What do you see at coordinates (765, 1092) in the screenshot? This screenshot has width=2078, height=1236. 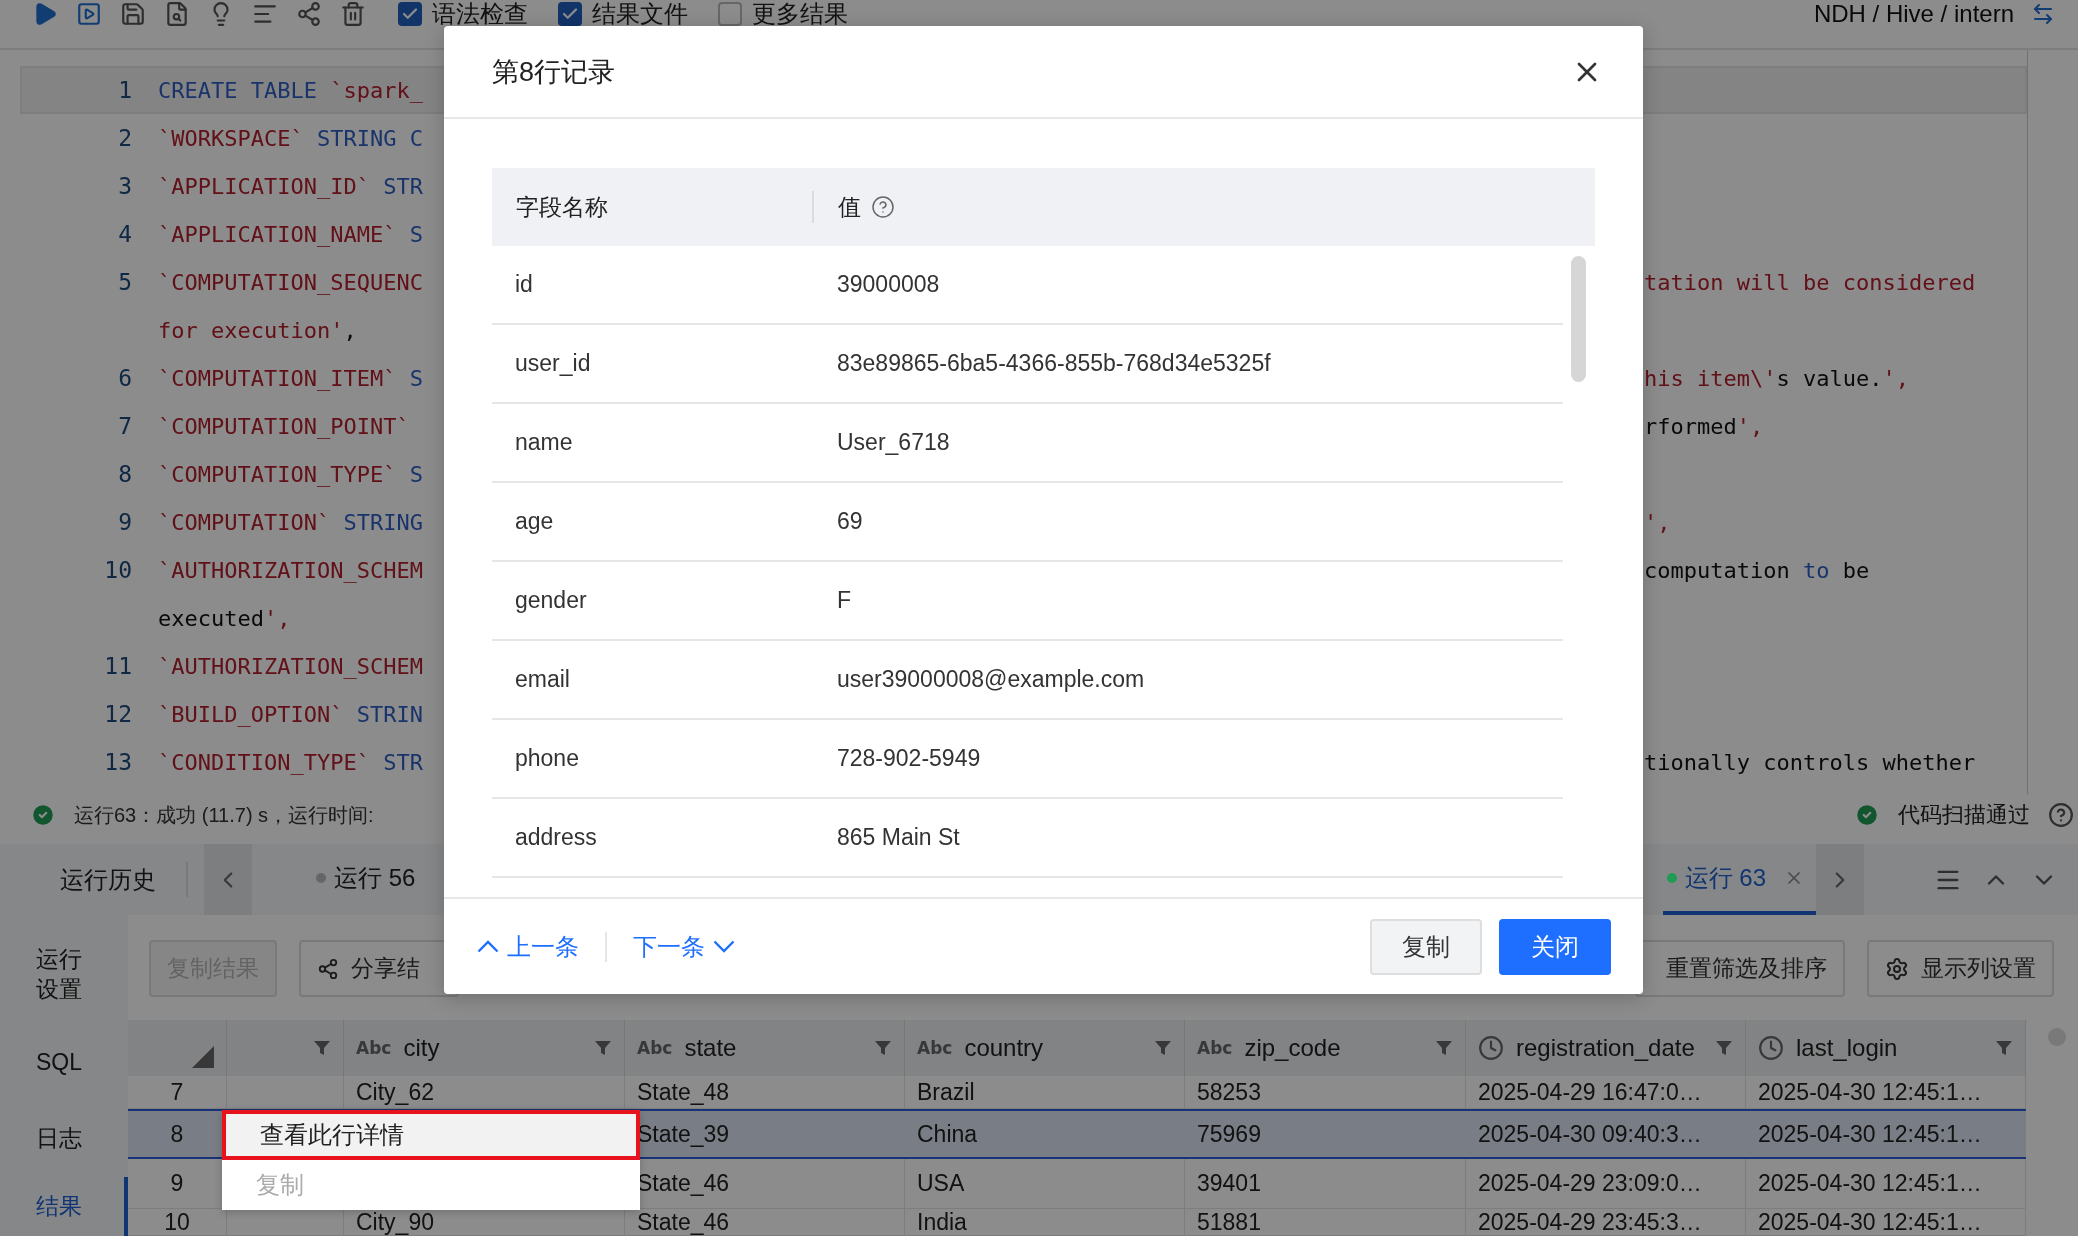 I see `table-cell: State_48` at bounding box center [765, 1092].